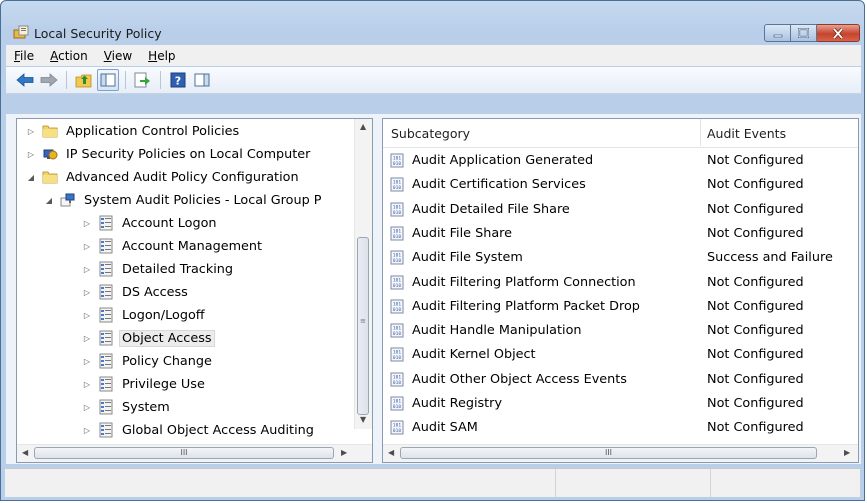  I want to click on tree-item: ▷ Detailed Tracking, so click(158, 269).